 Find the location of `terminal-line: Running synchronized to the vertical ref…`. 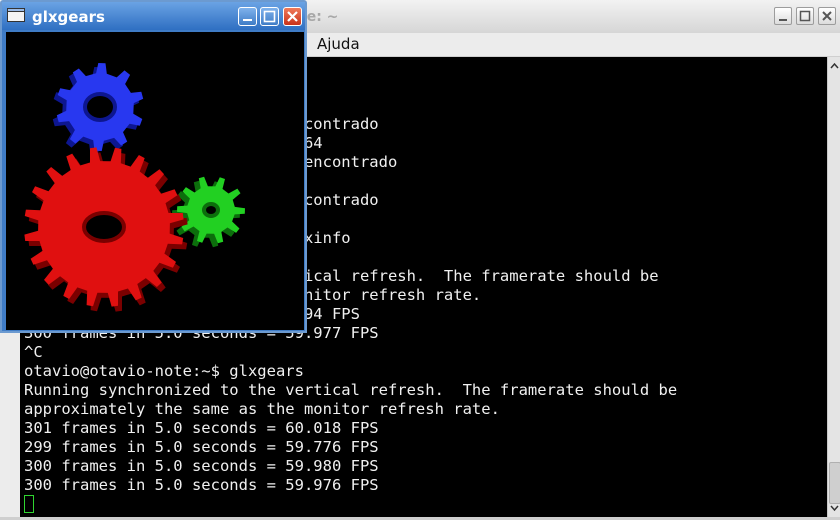

terminal-line: Running synchronized to the vertical ref… is located at coordinates (351, 390).